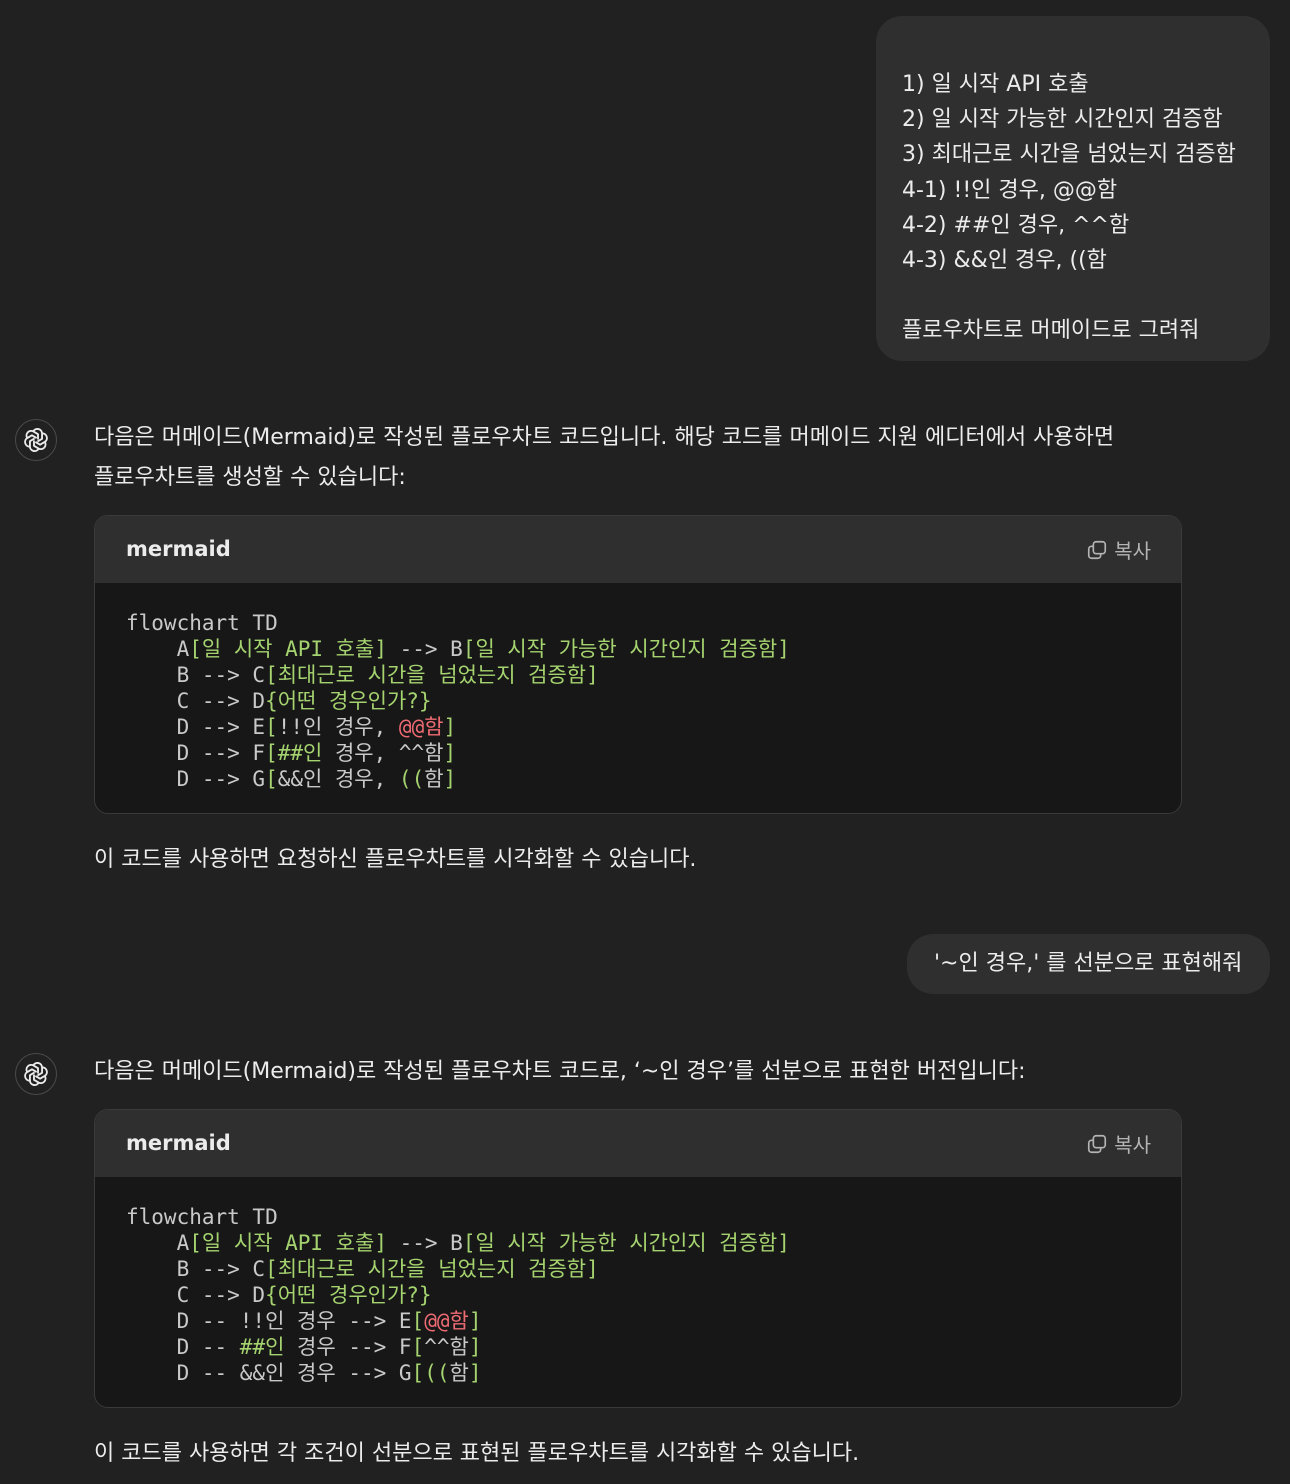 This screenshot has width=1290, height=1484. Describe the element at coordinates (291, 779) in the screenshot. I see `code-line: D --> G[&&인 경우, ((함]` at that location.